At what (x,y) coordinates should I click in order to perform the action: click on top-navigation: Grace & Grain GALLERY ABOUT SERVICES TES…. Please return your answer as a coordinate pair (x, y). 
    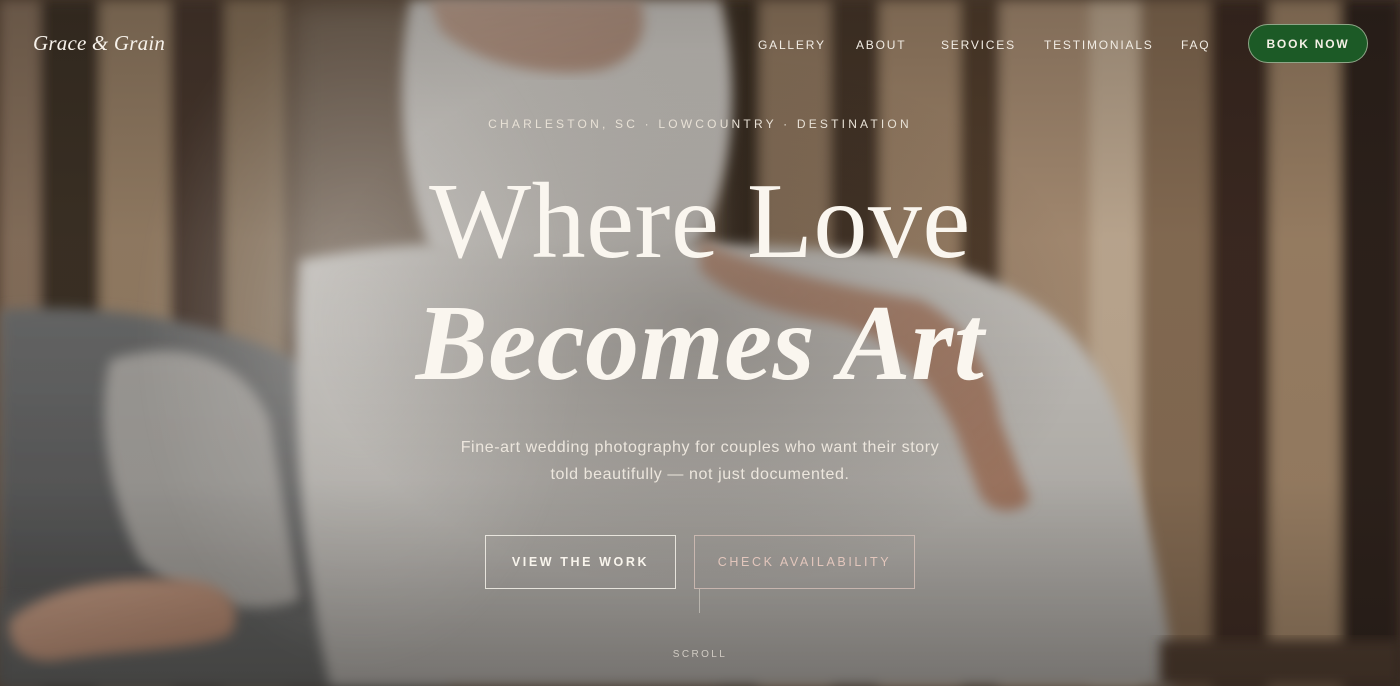
    Looking at the image, I should click on (700, 44).